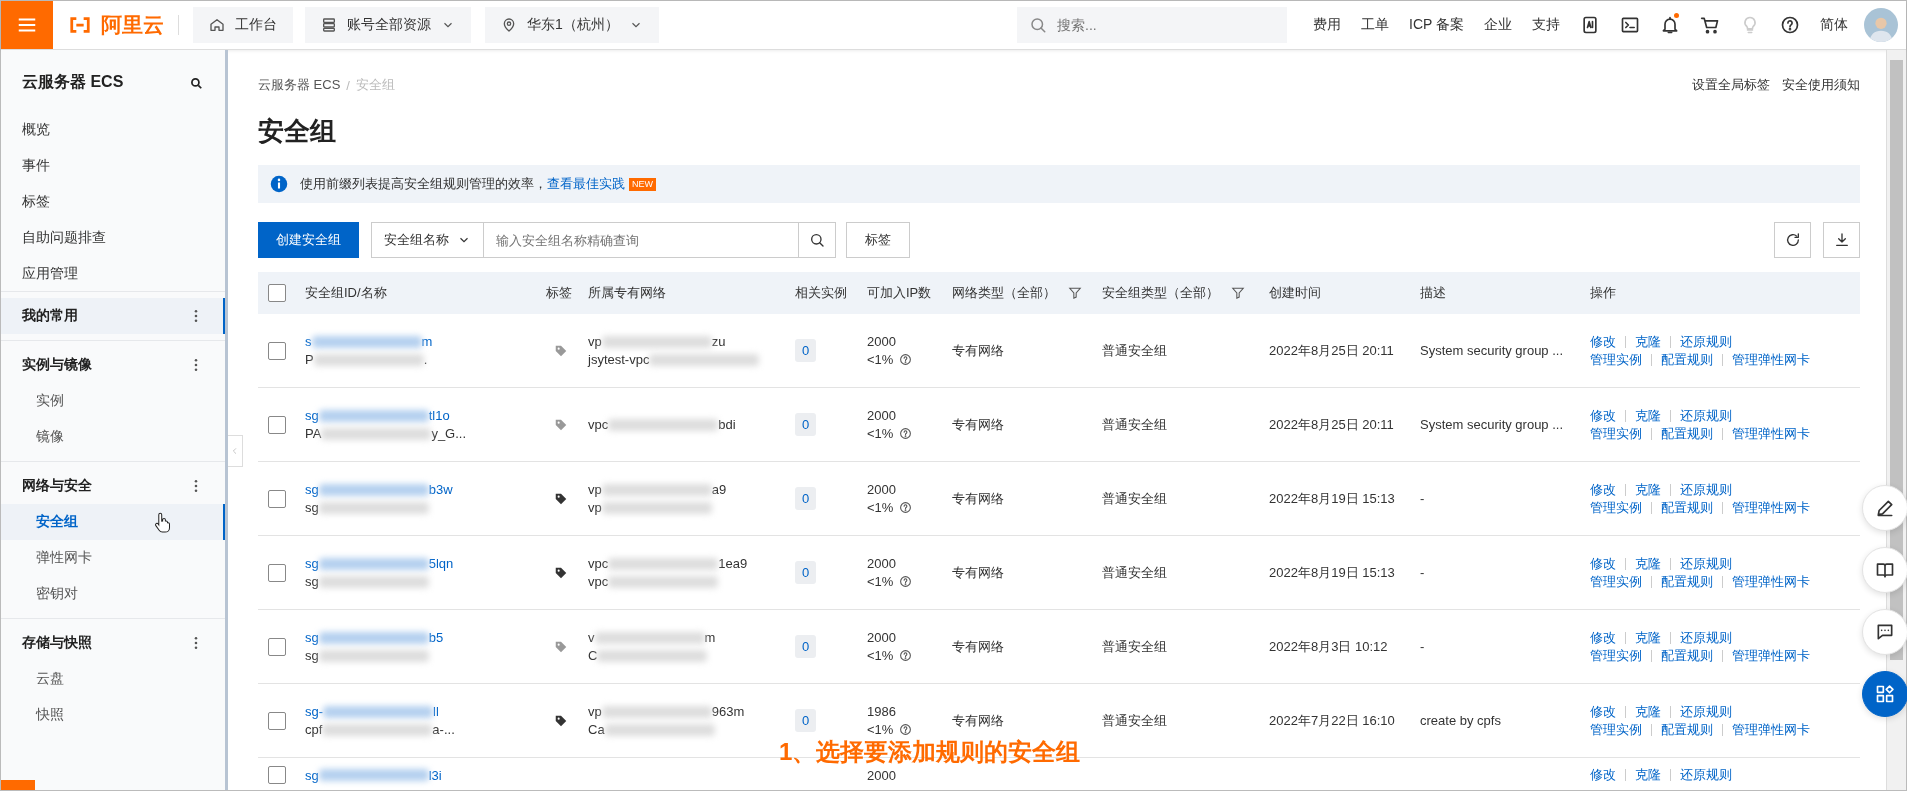  I want to click on text-fragment: b3w, so click(440, 489).